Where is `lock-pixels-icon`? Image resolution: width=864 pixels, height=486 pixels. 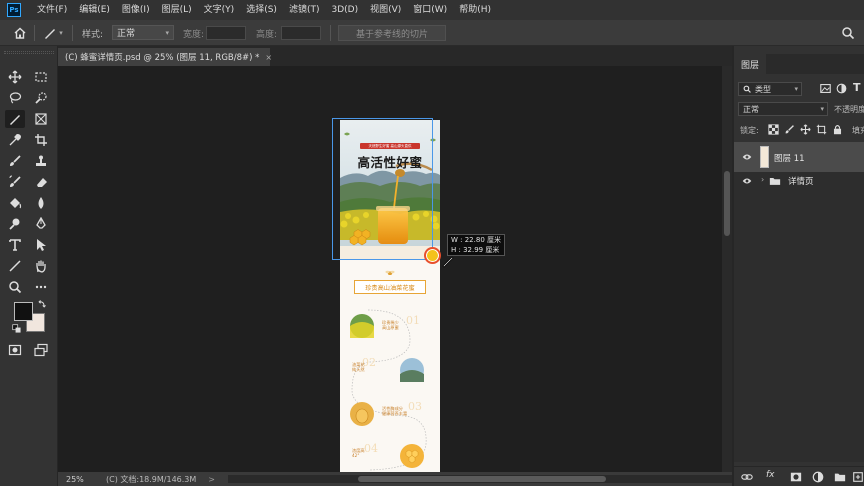 lock-pixels-icon is located at coordinates (789, 129).